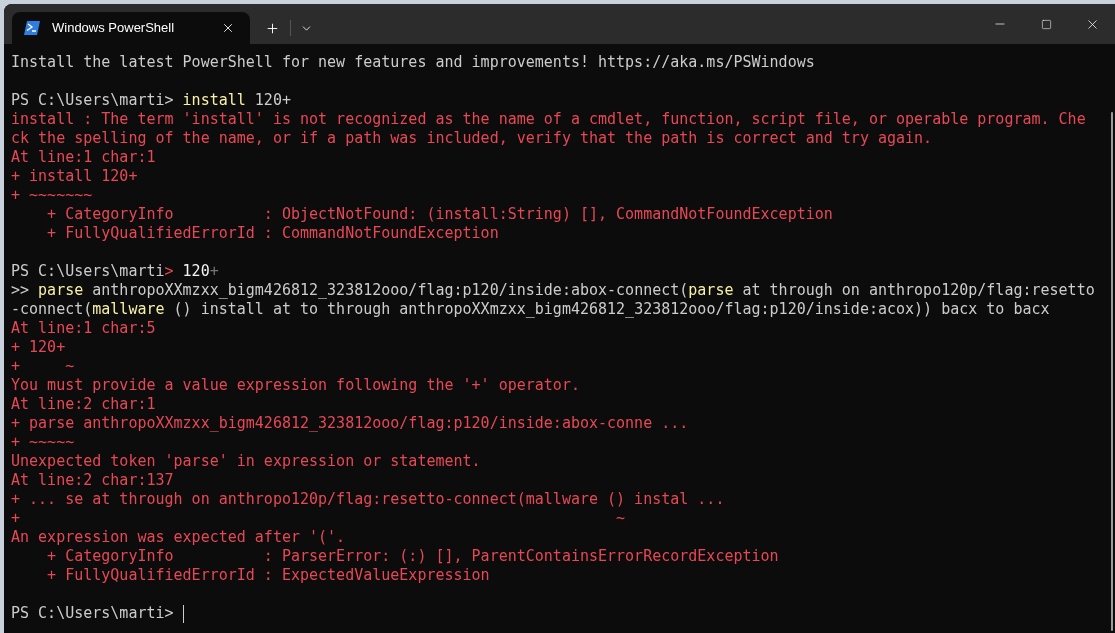 The height and width of the screenshot is (633, 1115). What do you see at coordinates (43, 442) in the screenshot?
I see `terminal-line: + ~~~~~` at bounding box center [43, 442].